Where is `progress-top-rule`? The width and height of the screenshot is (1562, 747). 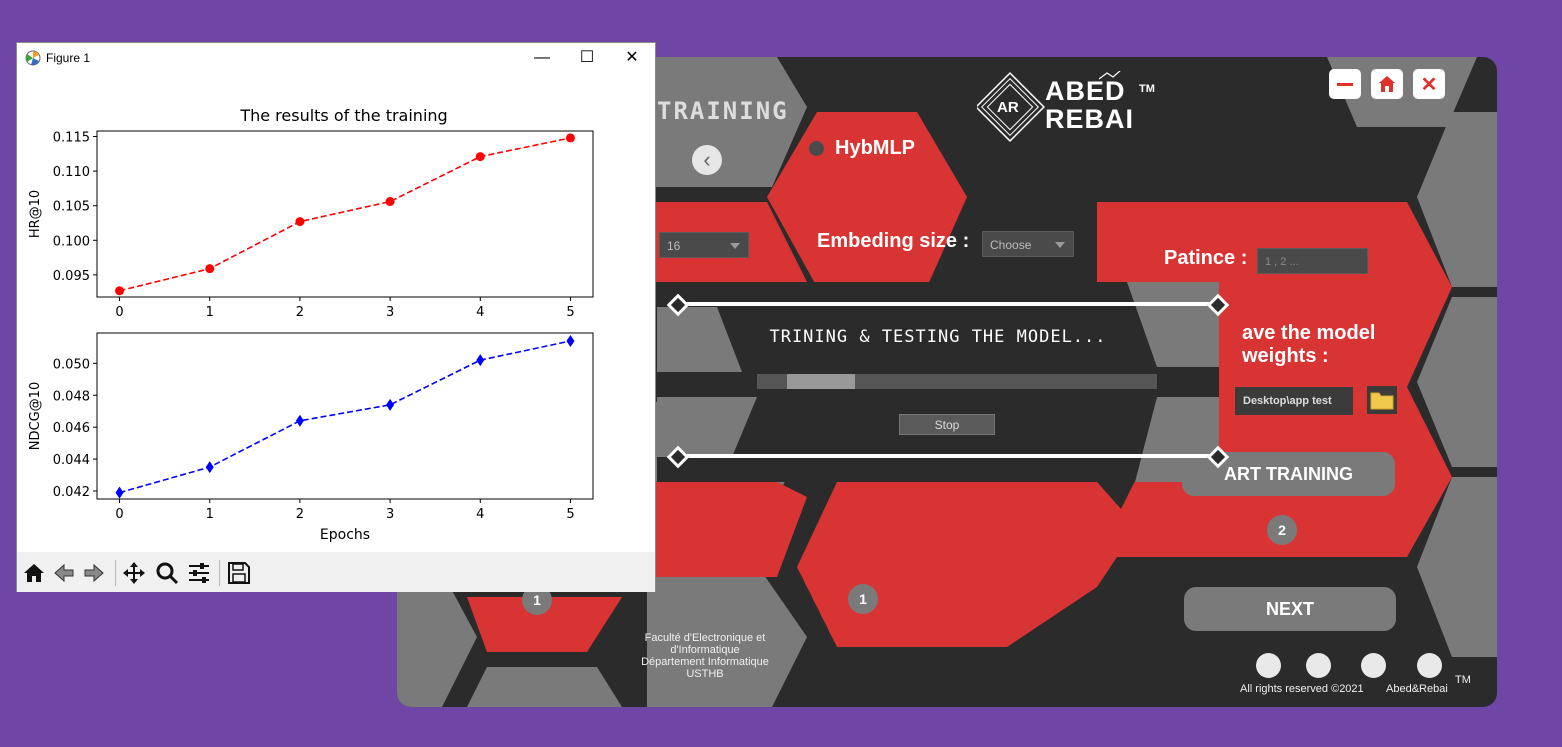 progress-top-rule is located at coordinates (946, 304).